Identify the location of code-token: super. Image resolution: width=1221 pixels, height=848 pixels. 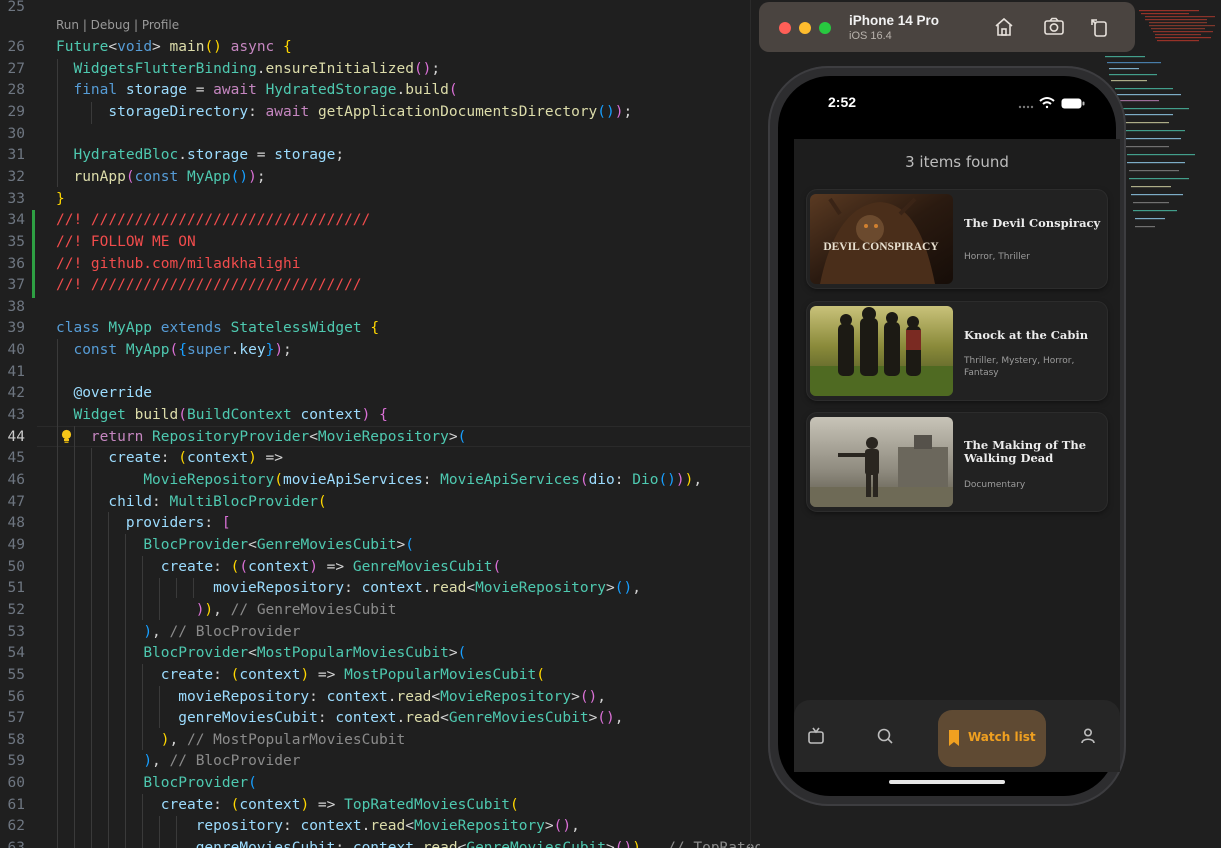
(208, 350).